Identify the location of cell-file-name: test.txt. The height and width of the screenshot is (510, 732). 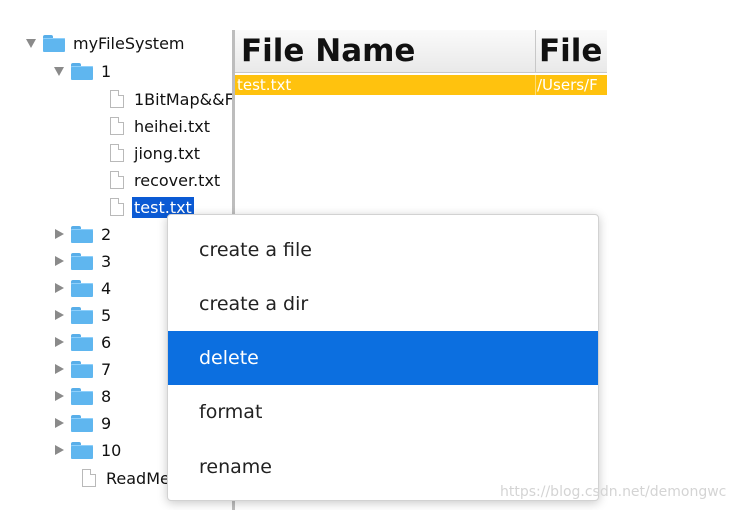
(264, 85).